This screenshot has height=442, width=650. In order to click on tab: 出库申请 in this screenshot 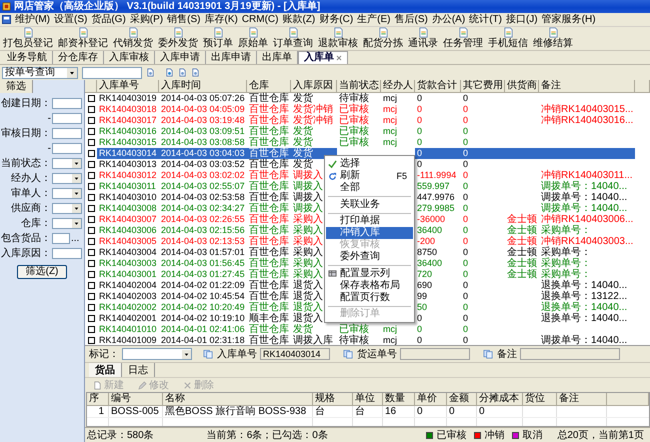, I will do `click(231, 57)`.